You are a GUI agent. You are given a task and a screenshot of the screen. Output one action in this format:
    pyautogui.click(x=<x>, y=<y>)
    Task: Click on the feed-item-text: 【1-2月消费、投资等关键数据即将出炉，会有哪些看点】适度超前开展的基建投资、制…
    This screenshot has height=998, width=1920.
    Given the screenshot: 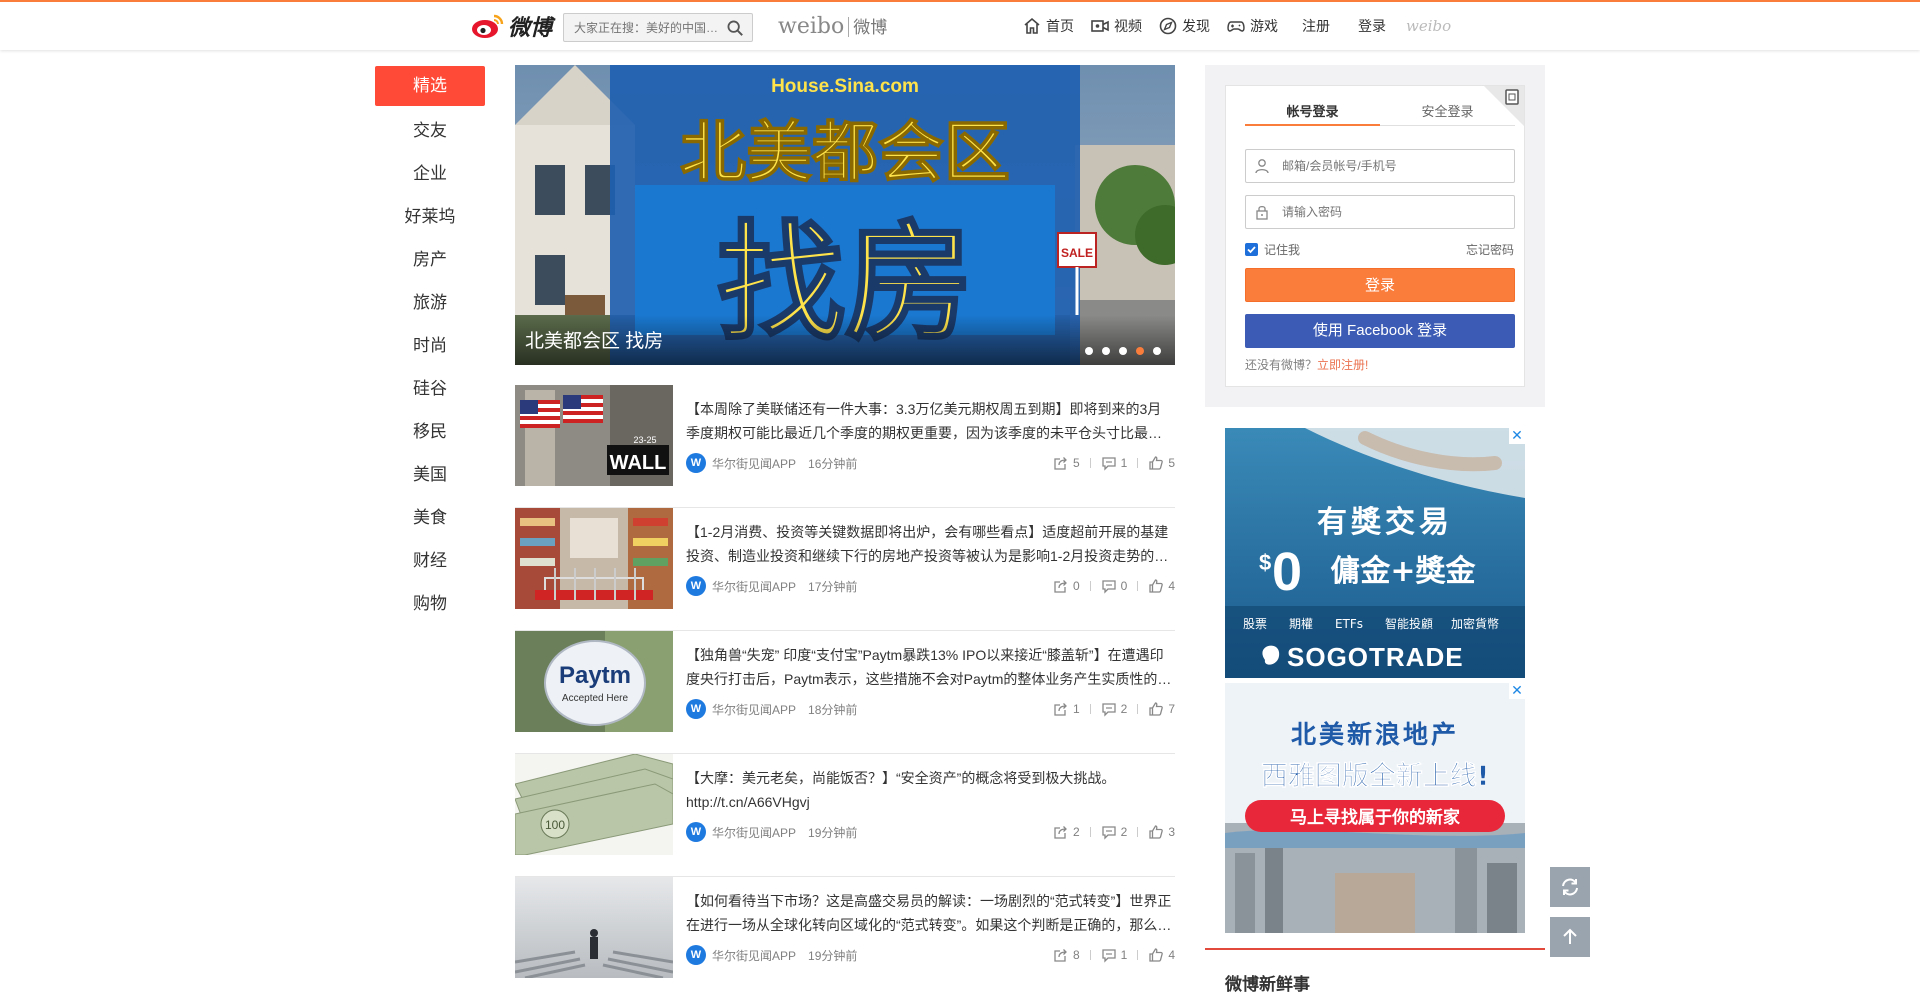 What is the action you would take?
    pyautogui.click(x=930, y=544)
    